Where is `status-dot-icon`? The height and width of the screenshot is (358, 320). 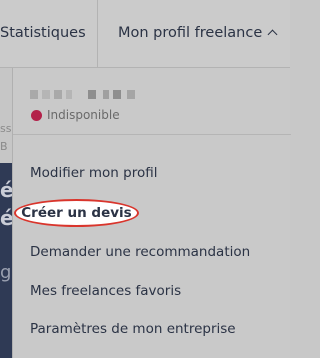
status-dot-icon is located at coordinates (36, 115).